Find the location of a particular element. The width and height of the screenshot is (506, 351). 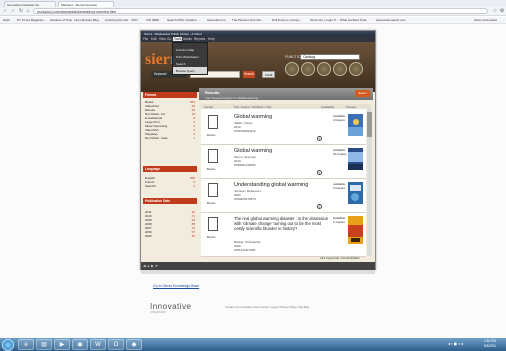

menu-item-search: Search is located at coordinates (190, 63).